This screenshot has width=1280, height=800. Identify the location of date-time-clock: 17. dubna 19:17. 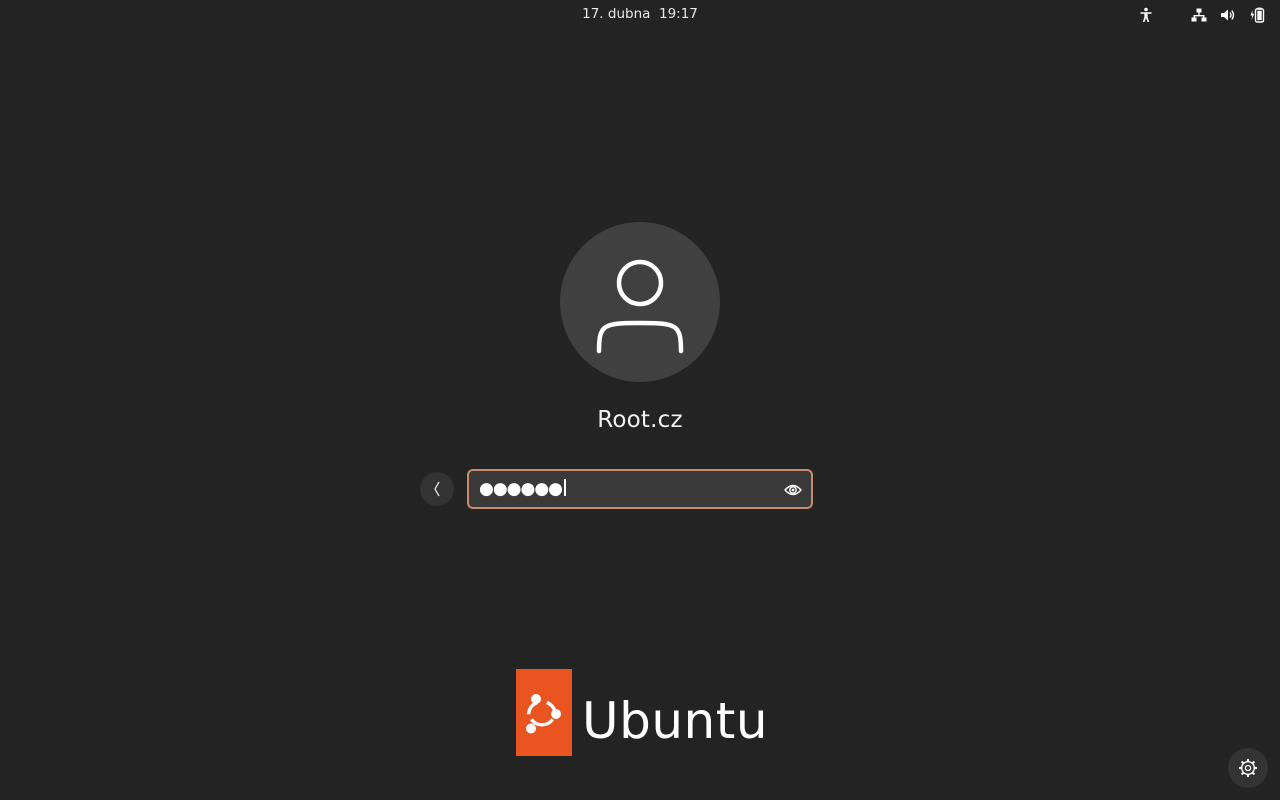
(640, 14).